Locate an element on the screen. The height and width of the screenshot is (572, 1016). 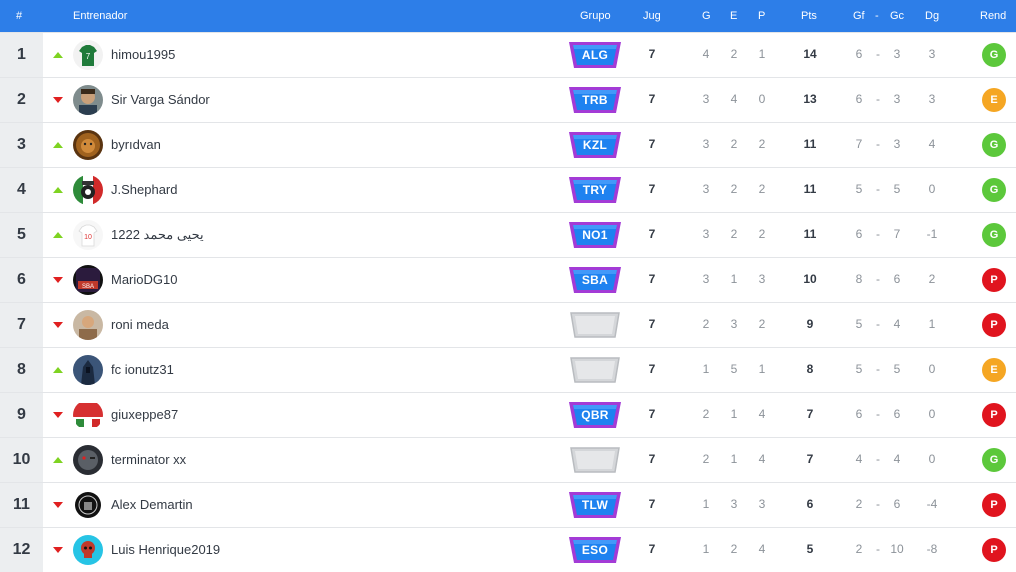
coach-name: Luis Henrique2019 is located at coordinates (165, 549).